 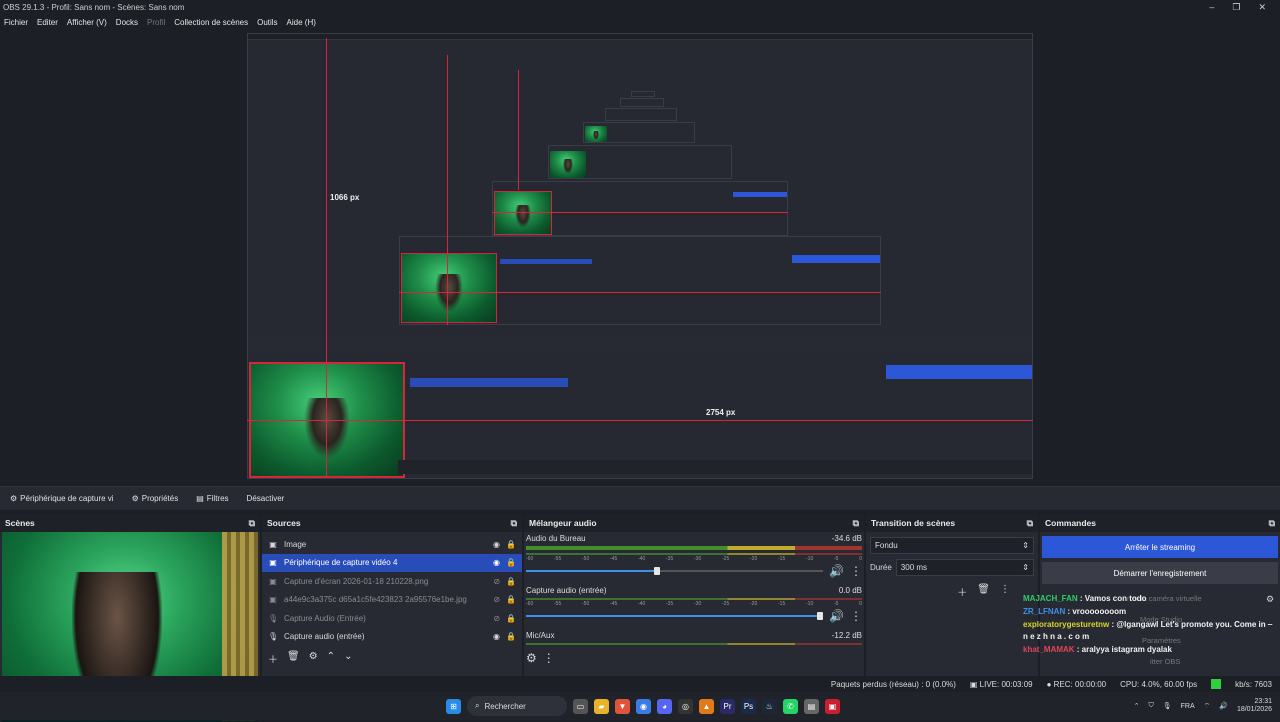 I want to click on source-item: ▣ Image ◉ 🔒, so click(x=392, y=544).